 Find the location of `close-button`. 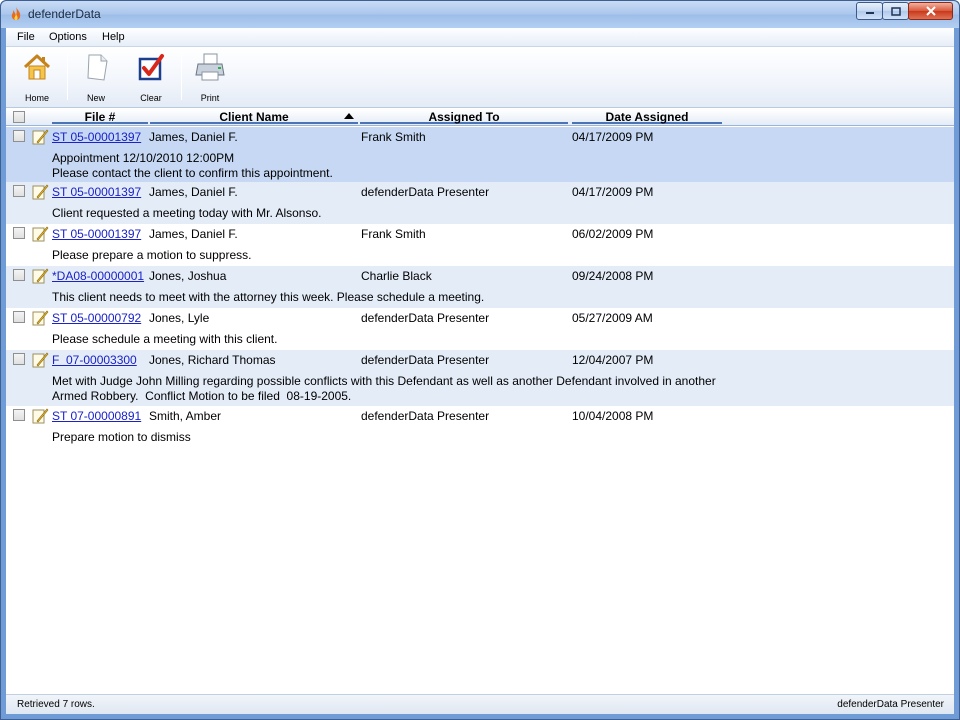

close-button is located at coordinates (930, 11).